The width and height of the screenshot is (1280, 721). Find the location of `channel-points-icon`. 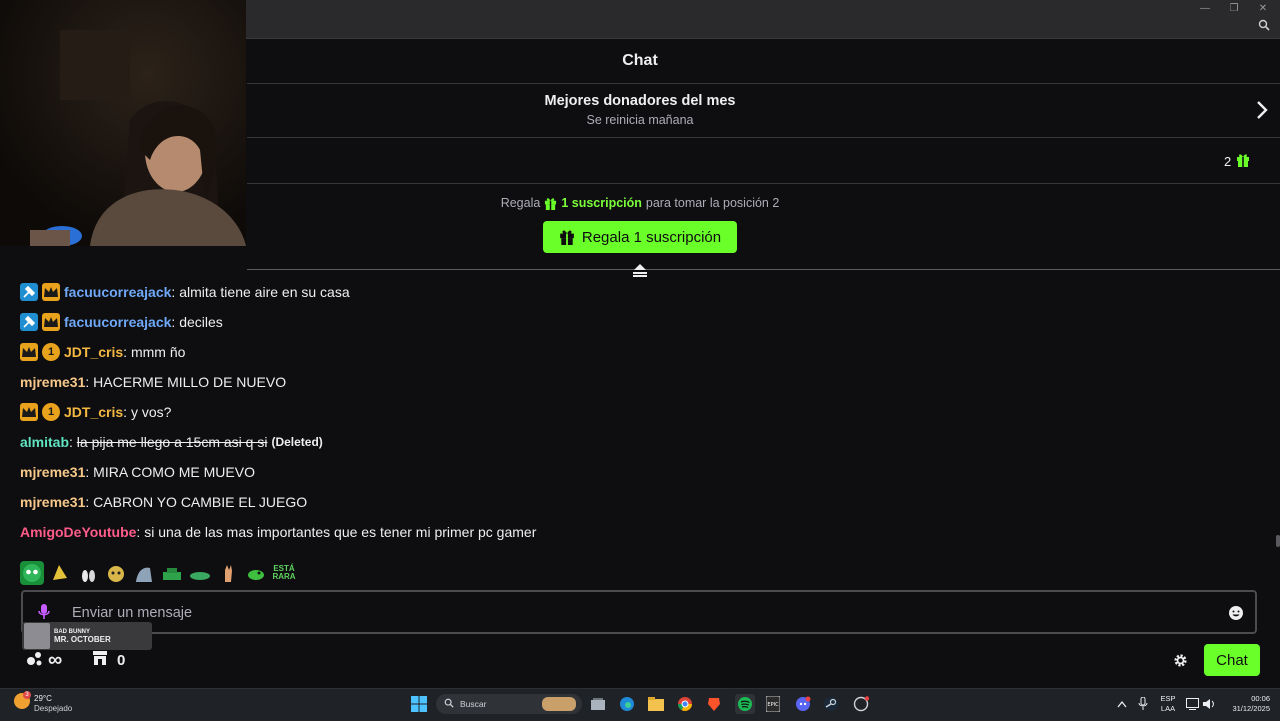

channel-points-icon is located at coordinates (35, 660).